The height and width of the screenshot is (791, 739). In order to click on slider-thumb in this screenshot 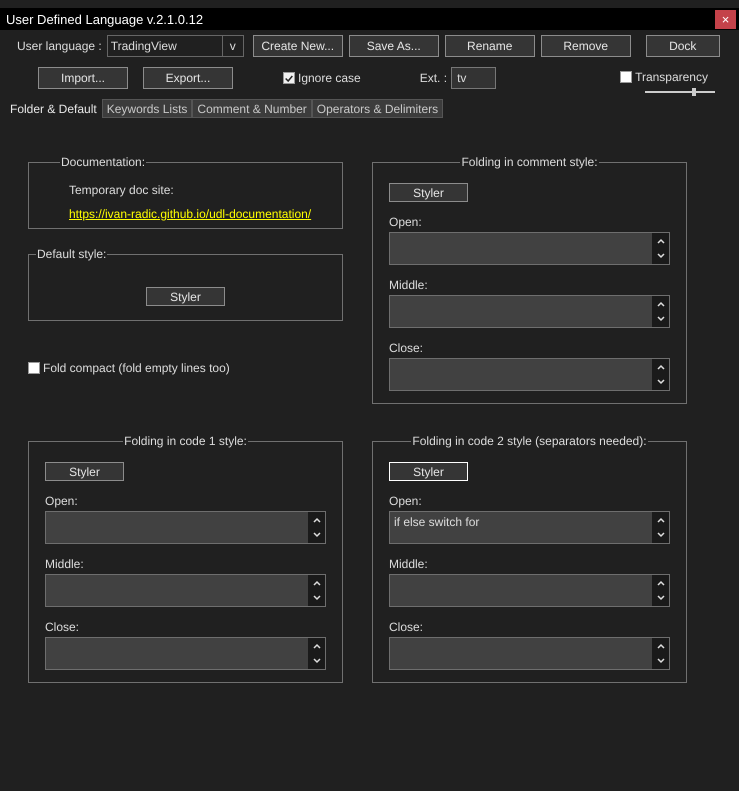, I will do `click(694, 92)`.